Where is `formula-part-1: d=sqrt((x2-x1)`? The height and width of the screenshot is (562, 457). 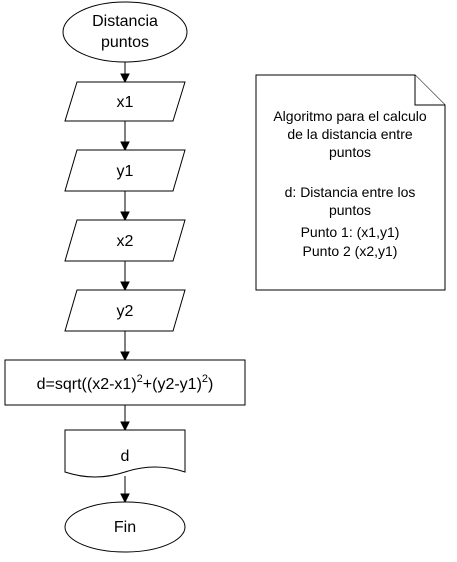
formula-part-1: d=sqrt((x2-x1) is located at coordinates (87, 384).